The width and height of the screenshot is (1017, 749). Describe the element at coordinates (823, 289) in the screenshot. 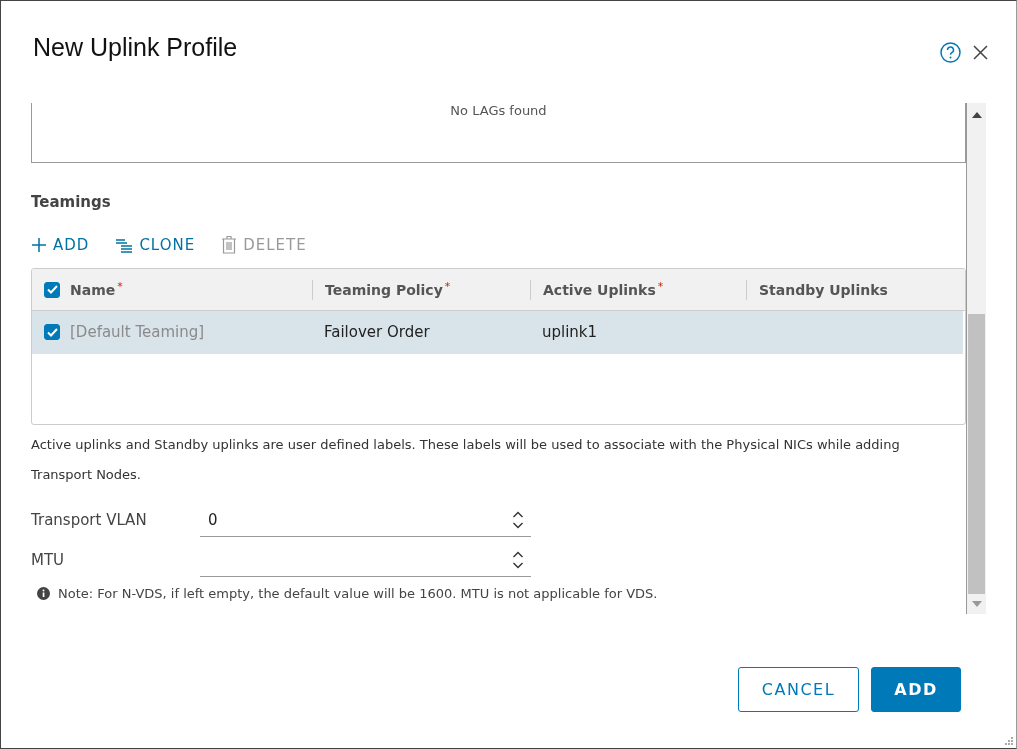

I see `column-header: Standby Uplinks` at that location.